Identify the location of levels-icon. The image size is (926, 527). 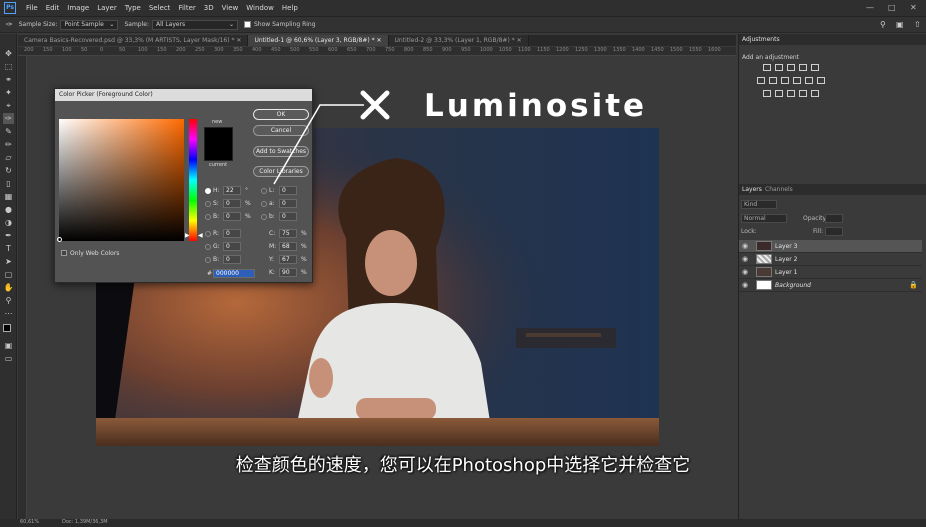
(779, 67).